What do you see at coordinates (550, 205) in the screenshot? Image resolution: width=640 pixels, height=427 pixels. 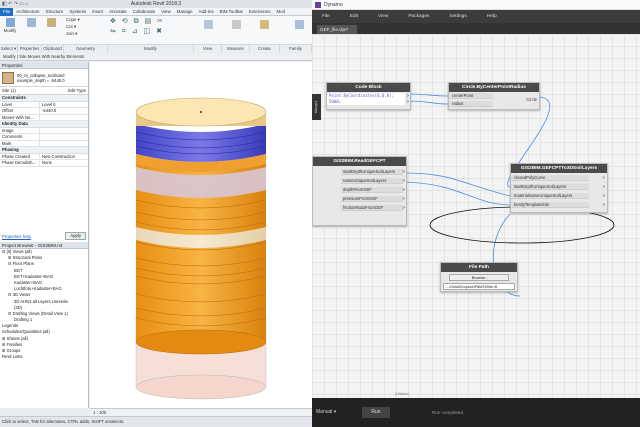 I see `input-port: familyTemplateSite` at bounding box center [550, 205].